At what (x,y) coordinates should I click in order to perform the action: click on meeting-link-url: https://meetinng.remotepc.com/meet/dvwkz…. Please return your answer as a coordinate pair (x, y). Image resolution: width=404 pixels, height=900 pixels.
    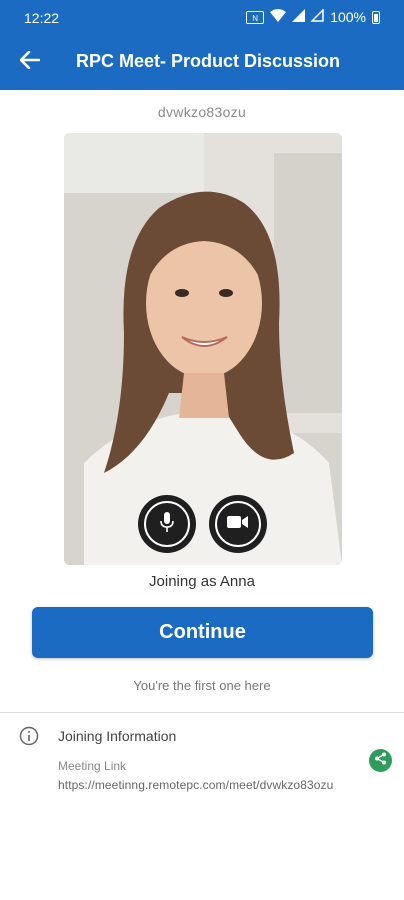
    Looking at the image, I should click on (195, 785).